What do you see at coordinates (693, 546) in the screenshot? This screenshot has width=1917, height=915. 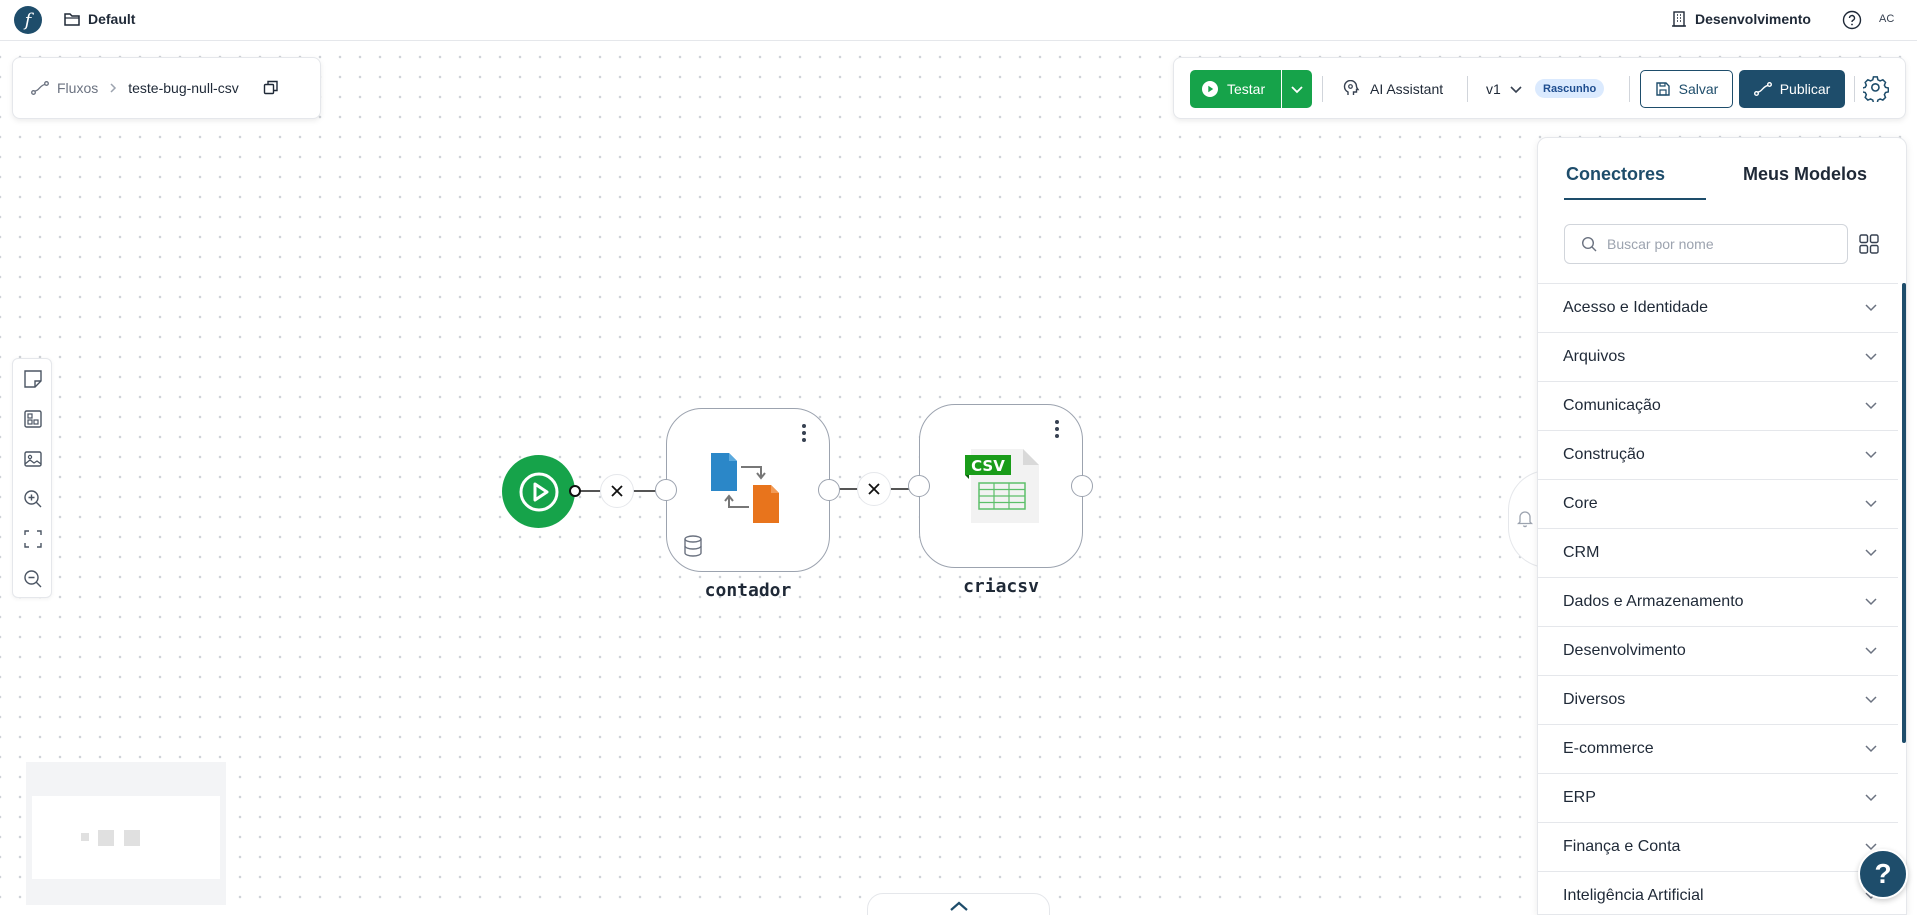 I see `database-icon` at bounding box center [693, 546].